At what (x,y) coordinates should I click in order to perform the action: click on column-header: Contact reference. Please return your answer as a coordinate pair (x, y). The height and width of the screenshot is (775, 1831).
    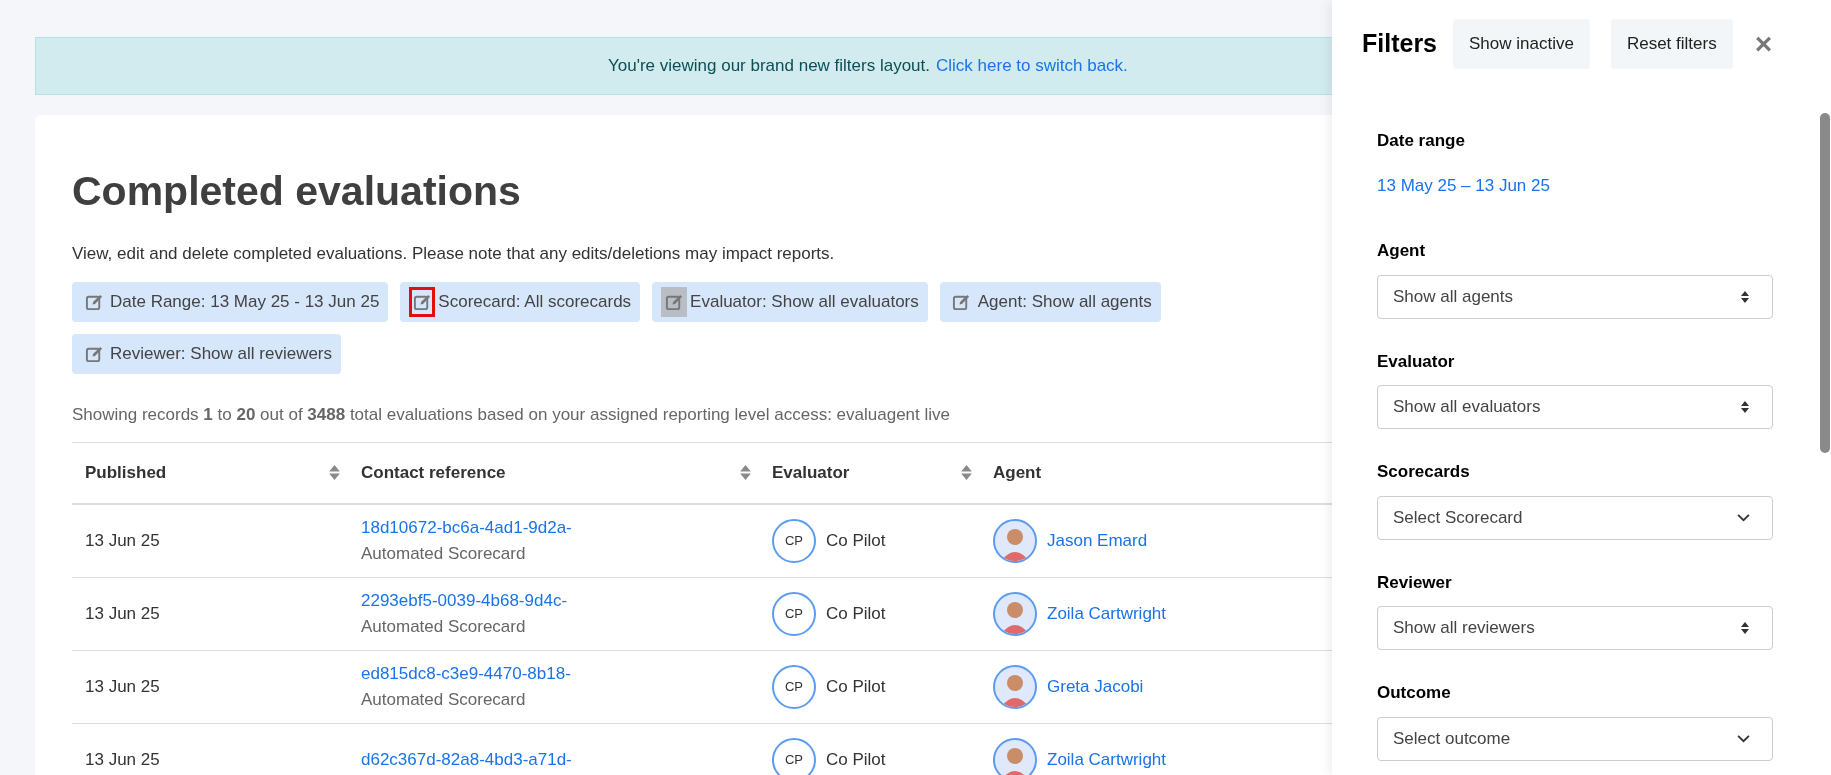
    Looking at the image, I should click on (433, 472).